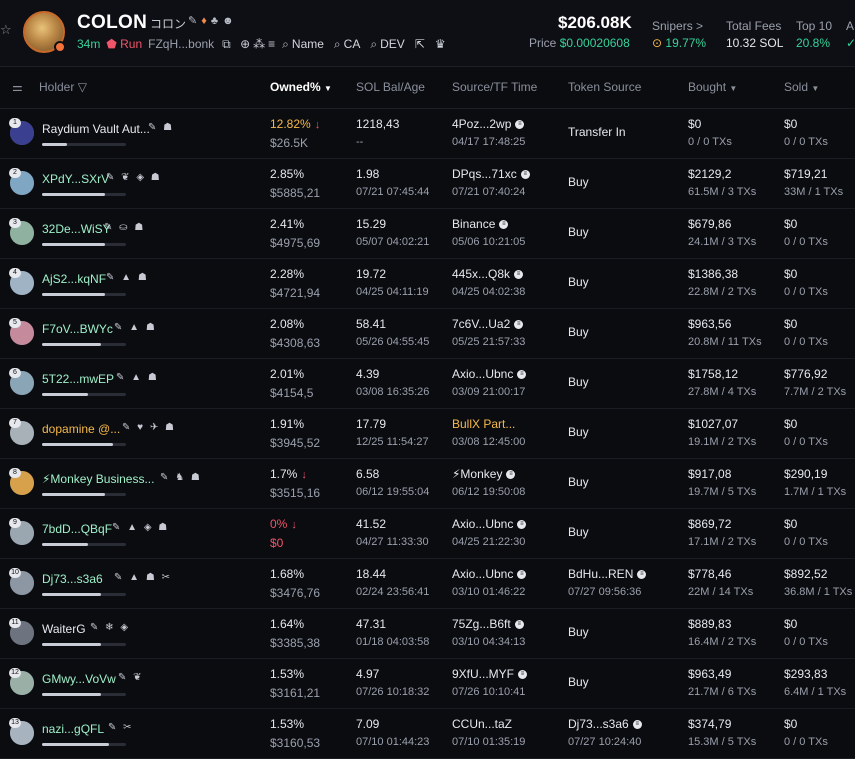  I want to click on column-token-source: Token Source, so click(604, 87).